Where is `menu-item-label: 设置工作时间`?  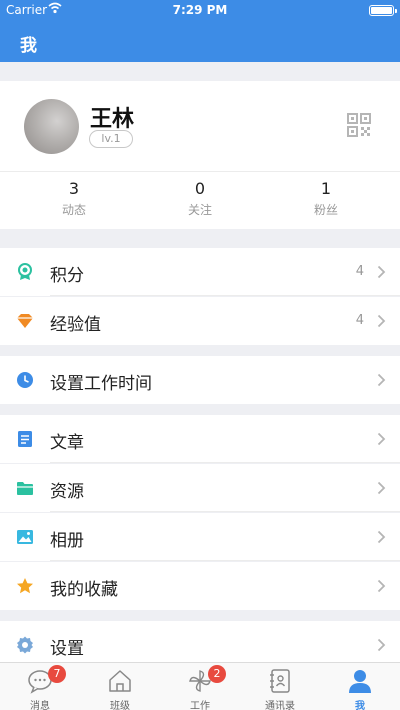 menu-item-label: 设置工作时间 is located at coordinates (101, 384).